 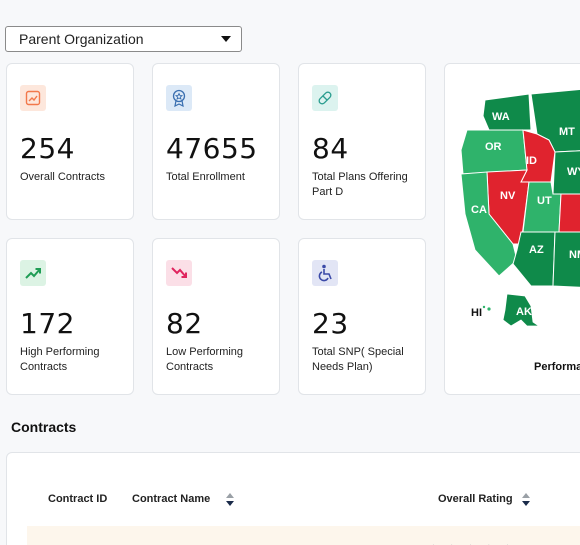 I want to click on state-label-az: AZ, so click(x=536, y=250).